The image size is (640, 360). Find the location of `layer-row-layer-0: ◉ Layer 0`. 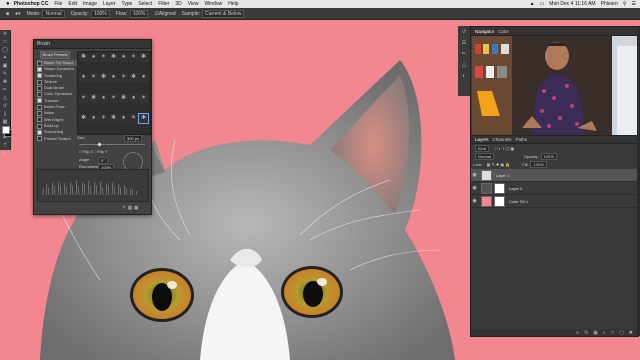

layer-row-layer-0: ◉ Layer 0 is located at coordinates (554, 188).